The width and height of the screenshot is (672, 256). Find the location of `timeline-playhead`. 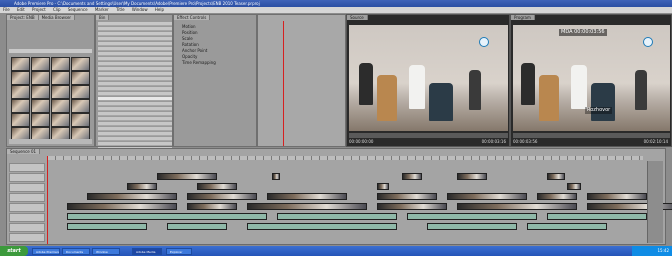

timeline-playhead is located at coordinates (47, 200).